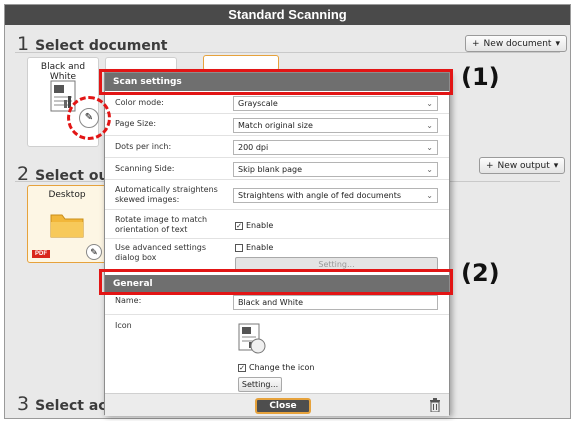 This screenshot has height=421, width=575. I want to click on close-button: Close, so click(283, 406).